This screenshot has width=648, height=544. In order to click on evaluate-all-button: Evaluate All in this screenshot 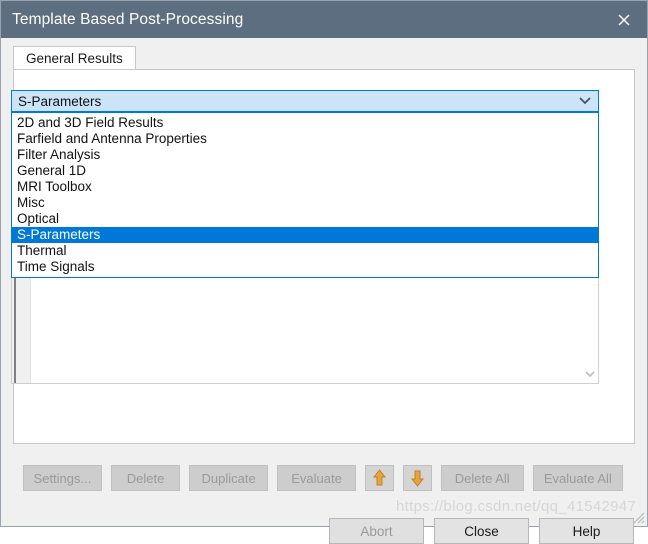, I will do `click(578, 478)`.